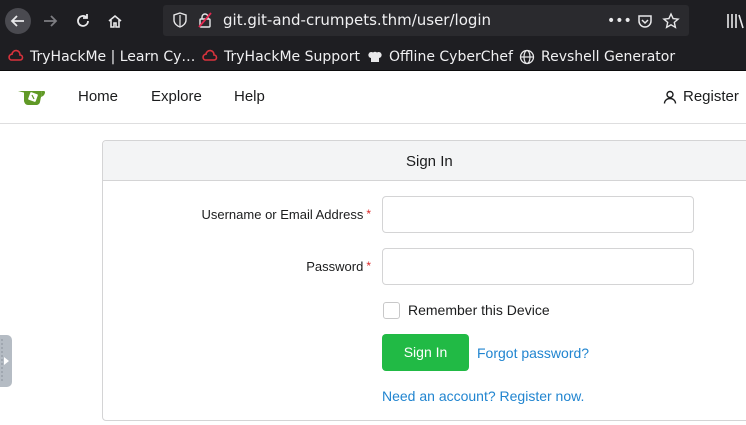 The height and width of the screenshot is (425, 746). What do you see at coordinates (31, 97) in the screenshot?
I see `gitea-logo-icon` at bounding box center [31, 97].